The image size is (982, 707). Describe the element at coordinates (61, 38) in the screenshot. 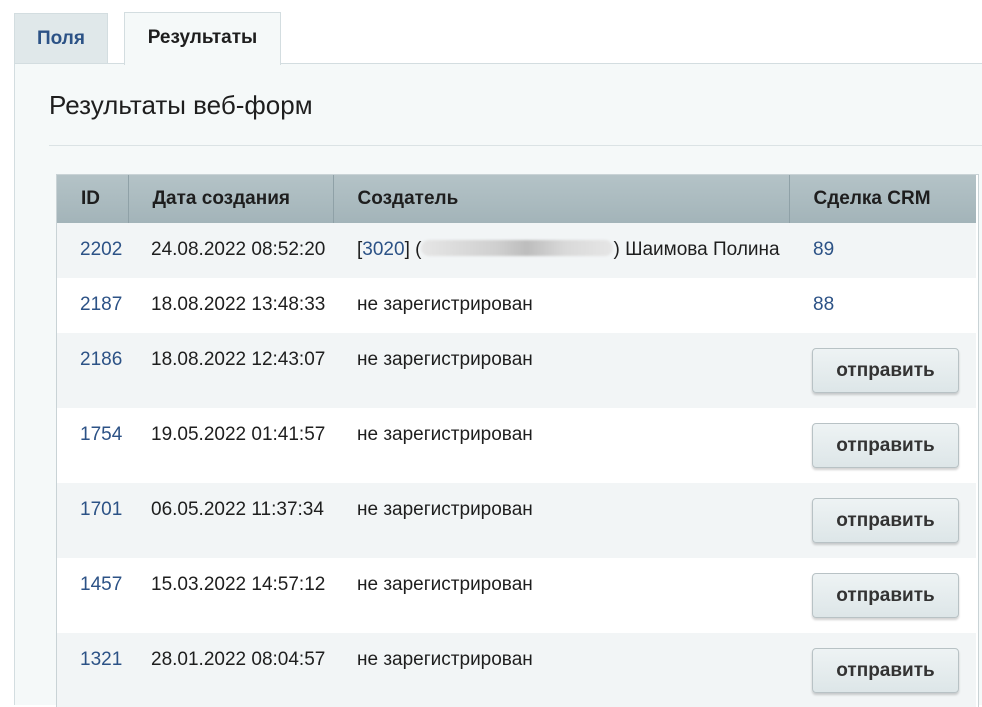

I see `tab-fields: Поля` at that location.